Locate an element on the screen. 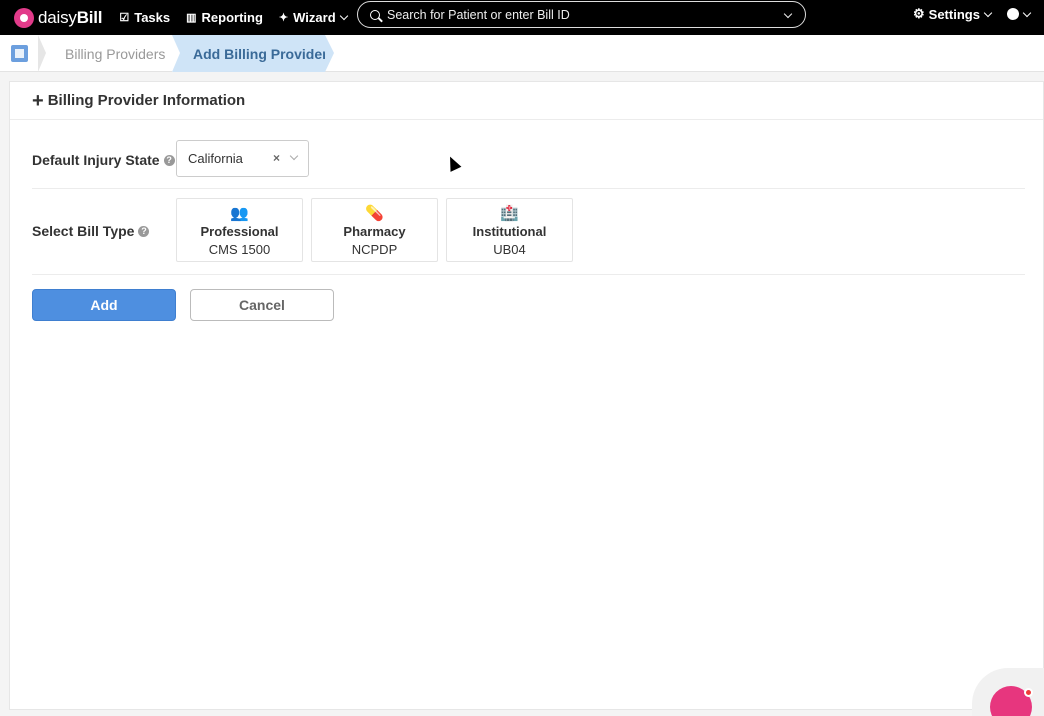 This screenshot has height=716, width=1044. user-group-icon: 👥 is located at coordinates (239, 213).